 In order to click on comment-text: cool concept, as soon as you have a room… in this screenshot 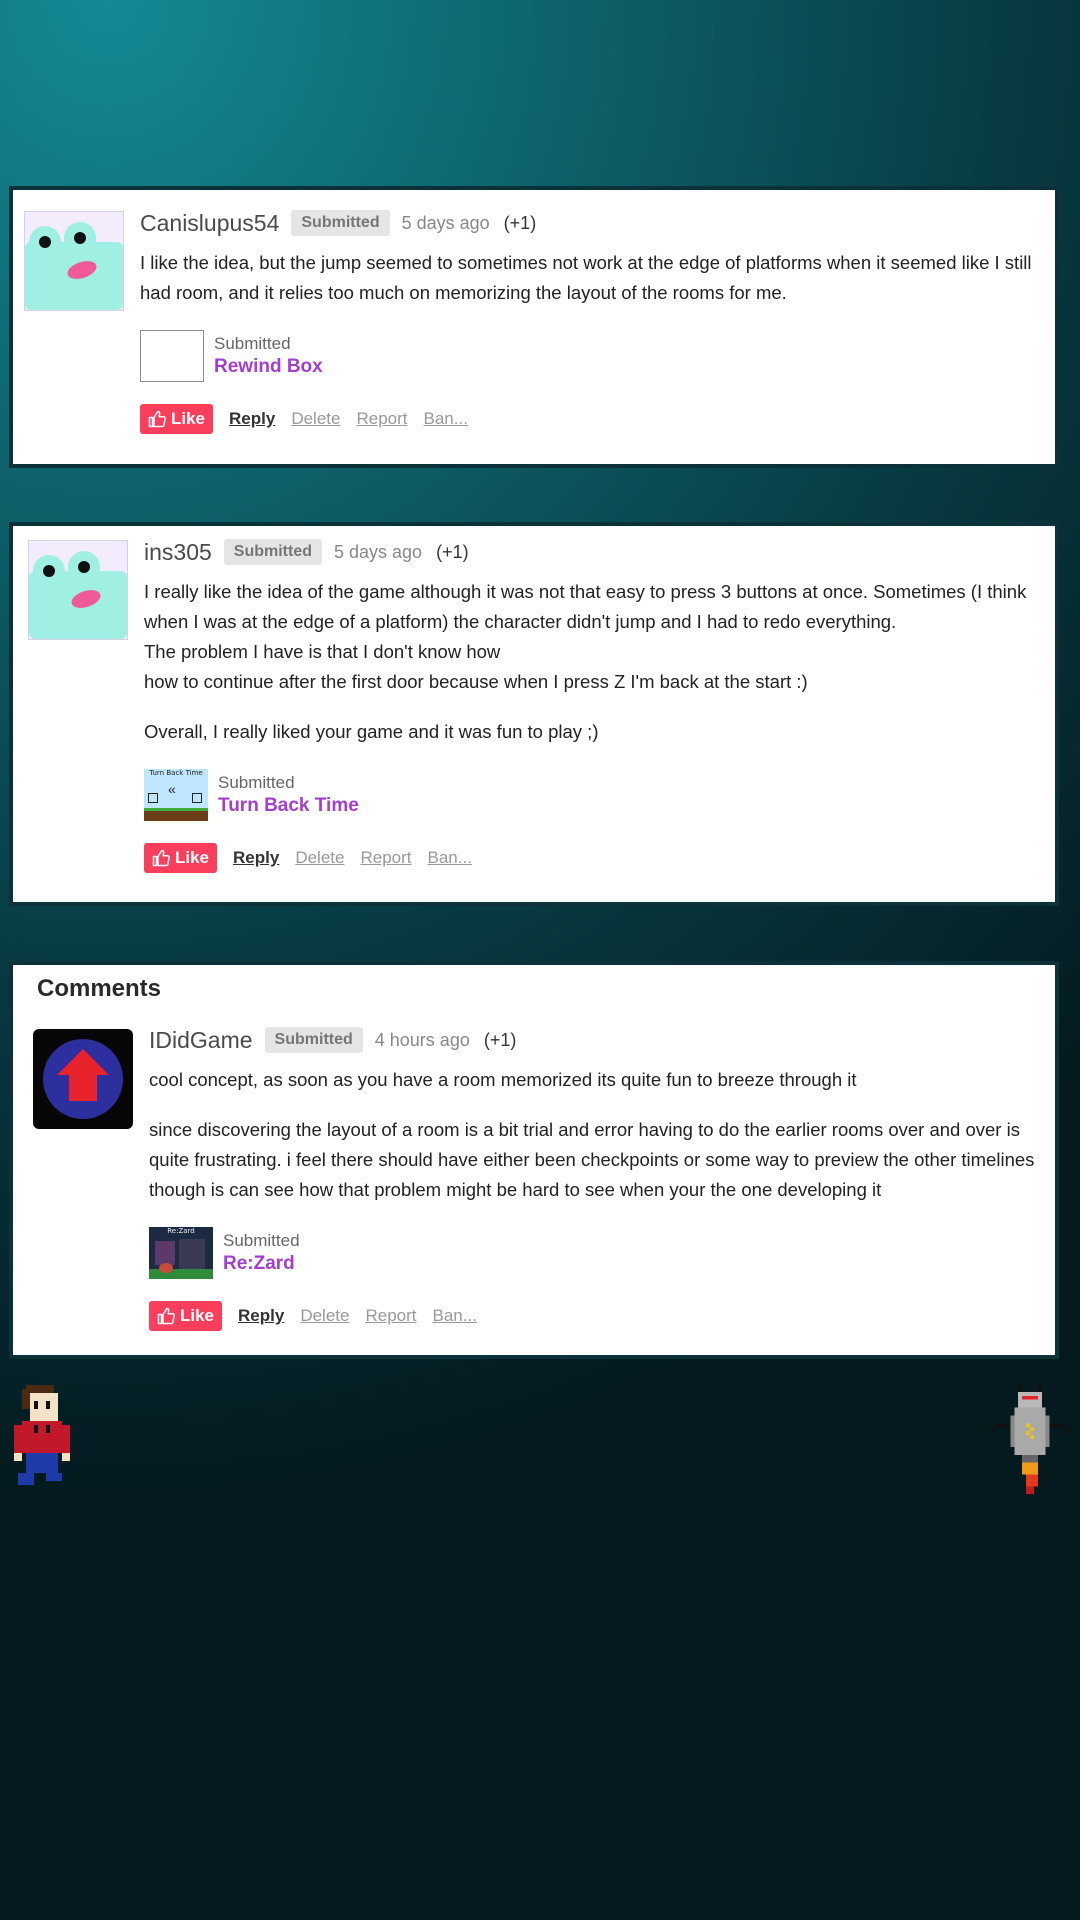, I will do `click(503, 1079)`.